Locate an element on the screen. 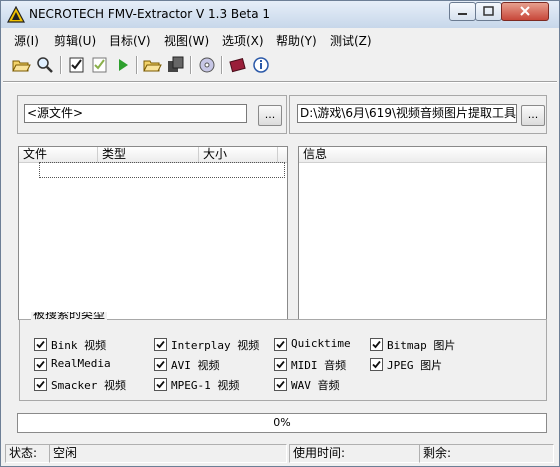  status-bar: 状态: 空闲 使用时间: 剩余: is located at coordinates (280, 454).